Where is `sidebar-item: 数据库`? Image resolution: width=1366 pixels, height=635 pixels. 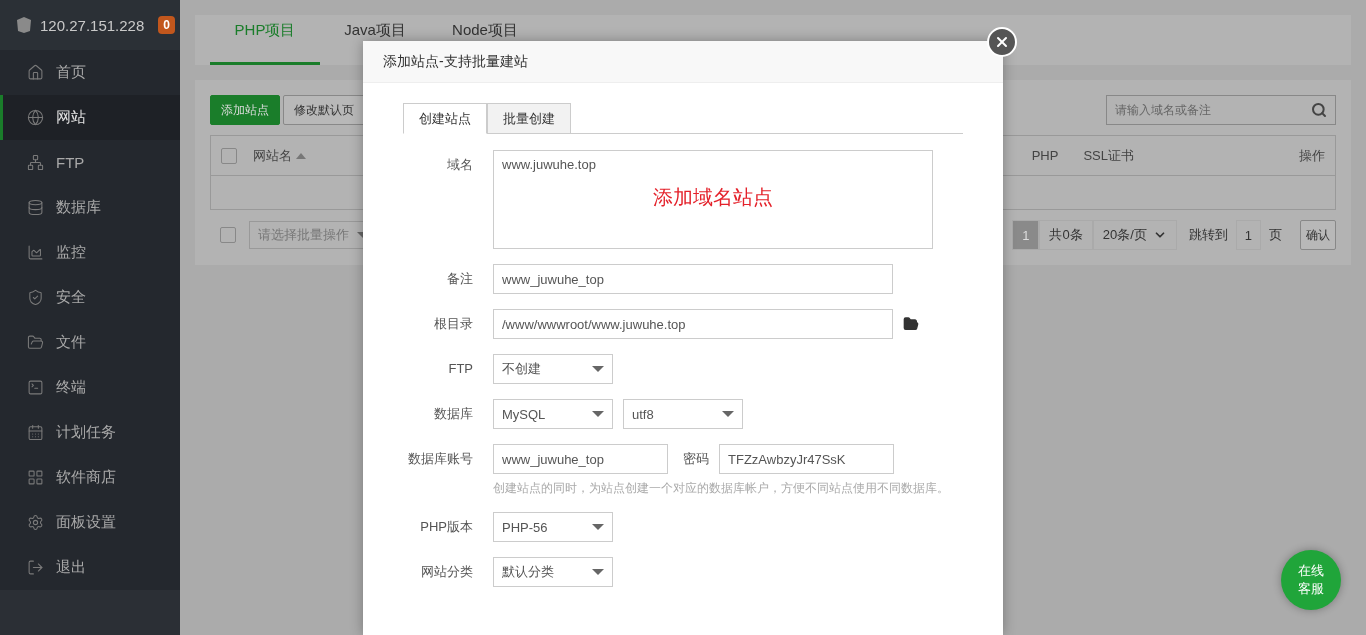 sidebar-item: 数据库 is located at coordinates (90, 207).